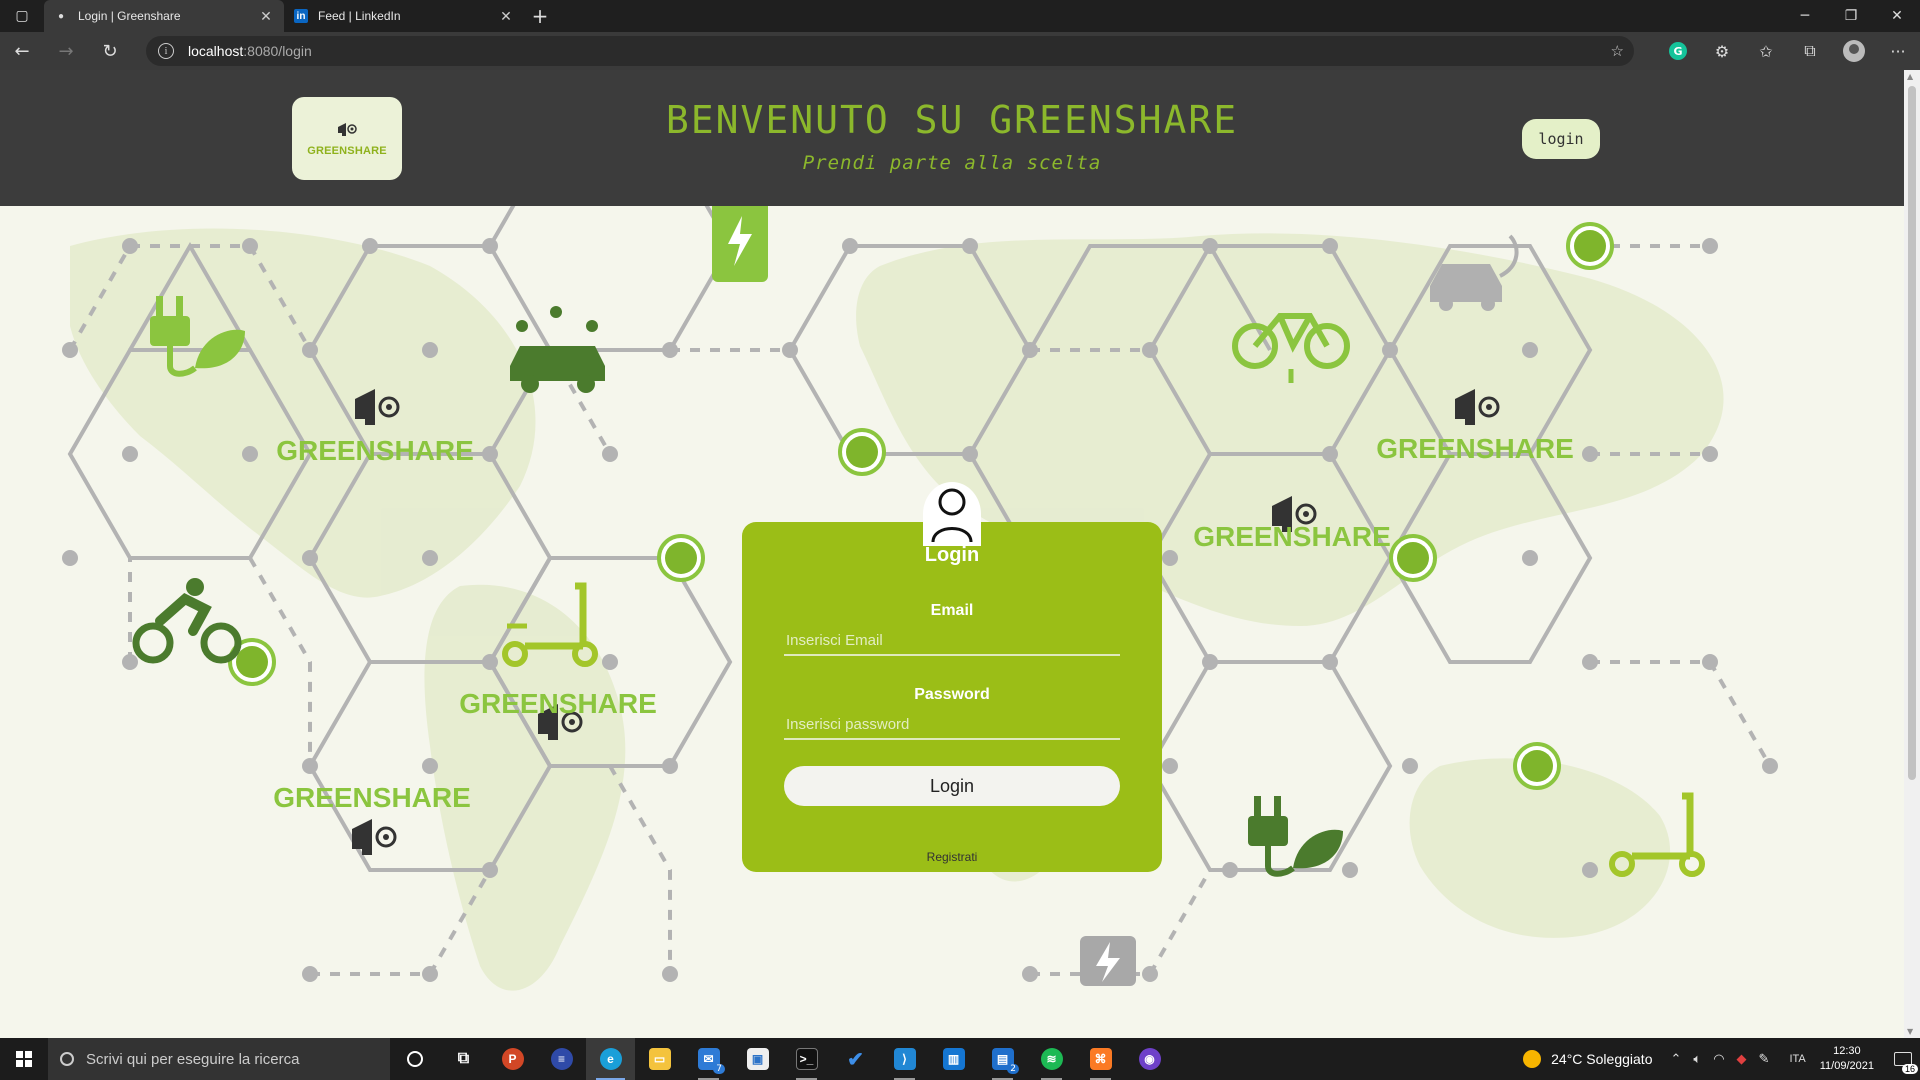 This screenshot has height=1080, width=1920. What do you see at coordinates (1617, 51) in the screenshot?
I see `add-favorite-icon: ☆` at bounding box center [1617, 51].